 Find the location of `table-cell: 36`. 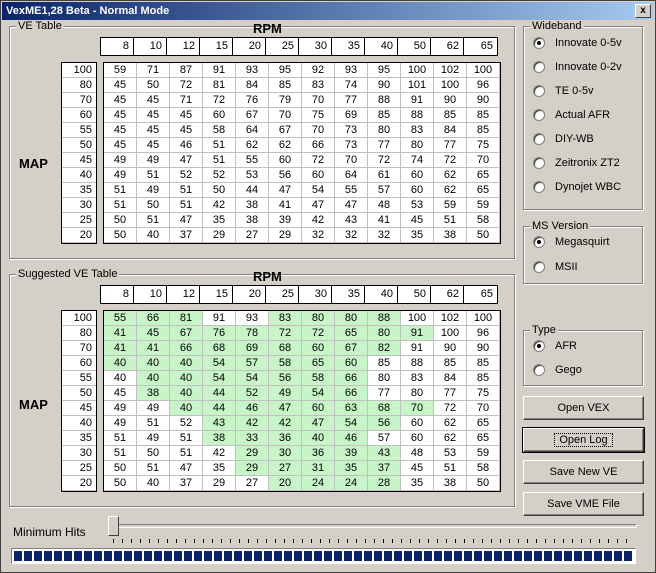

table-cell: 36 is located at coordinates (318, 453).